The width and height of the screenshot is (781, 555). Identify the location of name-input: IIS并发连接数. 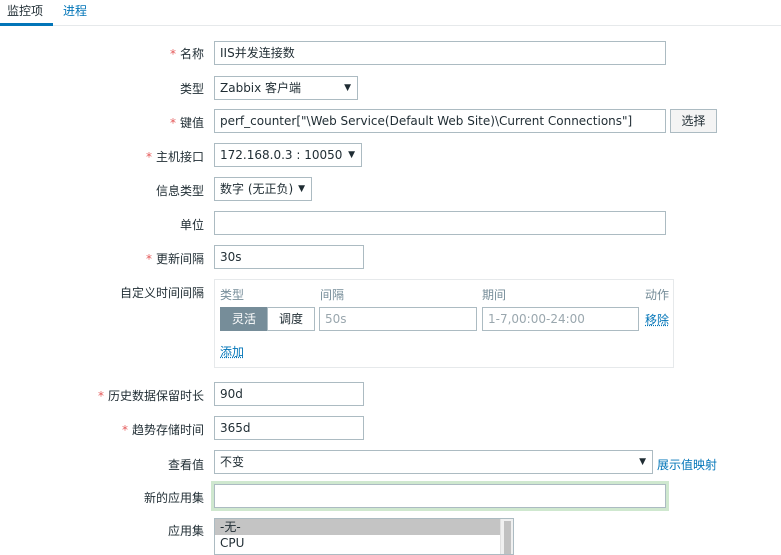
(440, 53).